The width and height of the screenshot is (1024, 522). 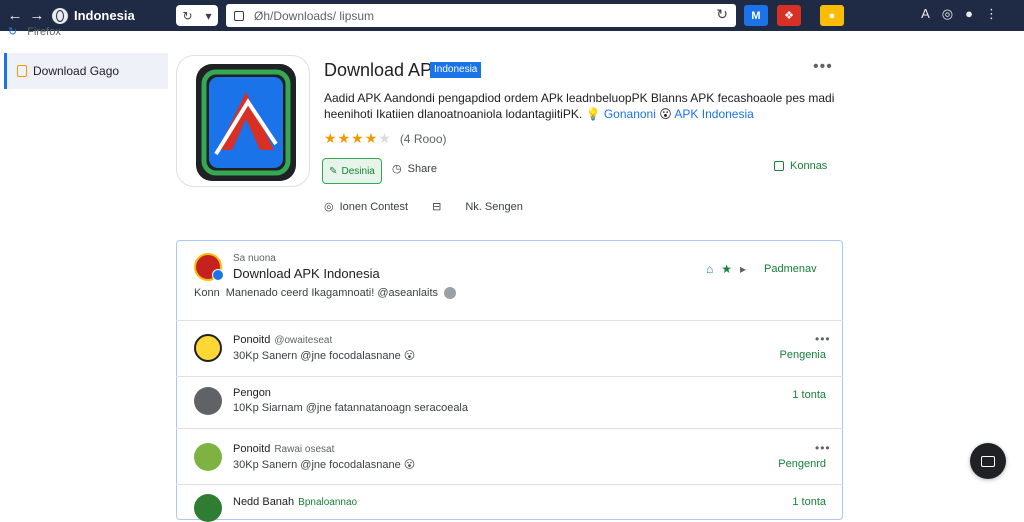 I want to click on comment-action: Pengenrd, so click(x=802, y=464).